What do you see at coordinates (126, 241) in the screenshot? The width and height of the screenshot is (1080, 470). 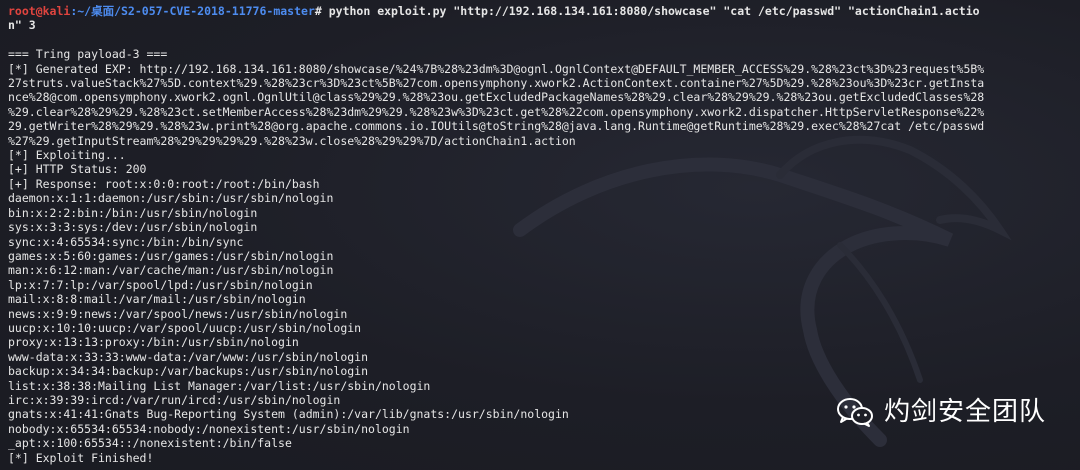 I see `output-line: sync:x:4:65534:sync:/bin:/bin/sync` at bounding box center [126, 241].